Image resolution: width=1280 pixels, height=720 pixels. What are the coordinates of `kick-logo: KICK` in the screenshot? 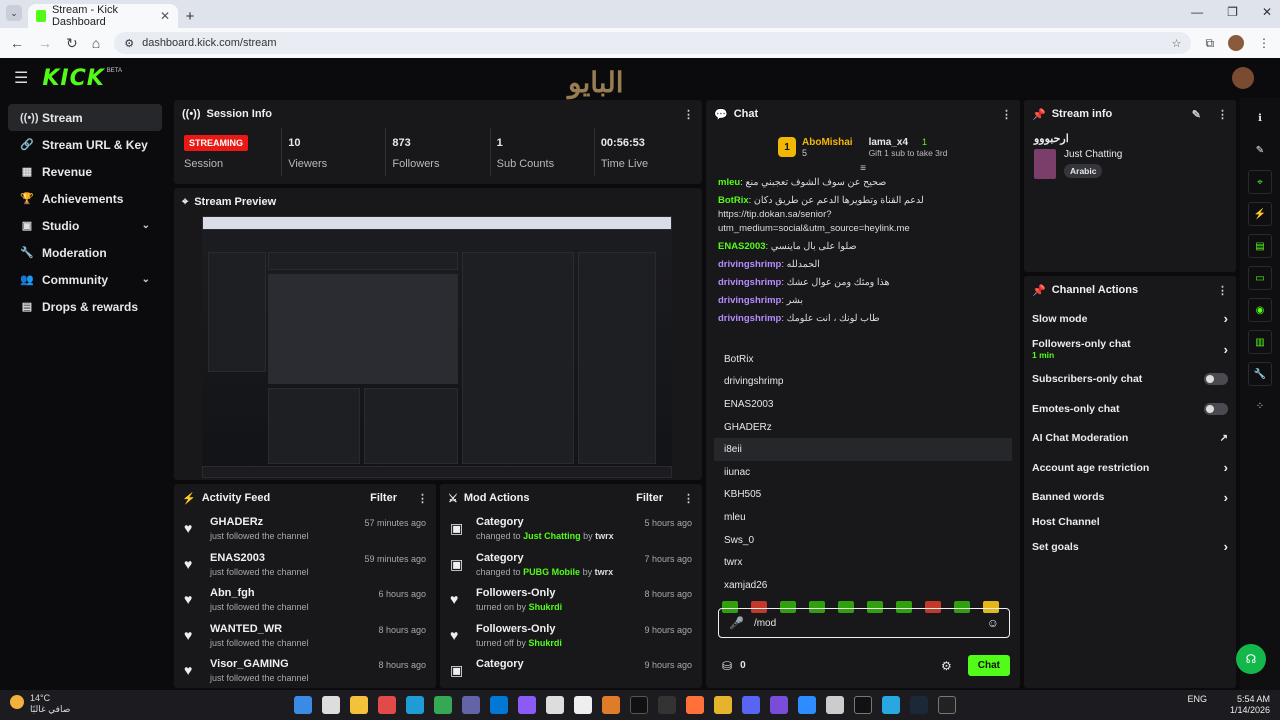 It's located at (73, 78).